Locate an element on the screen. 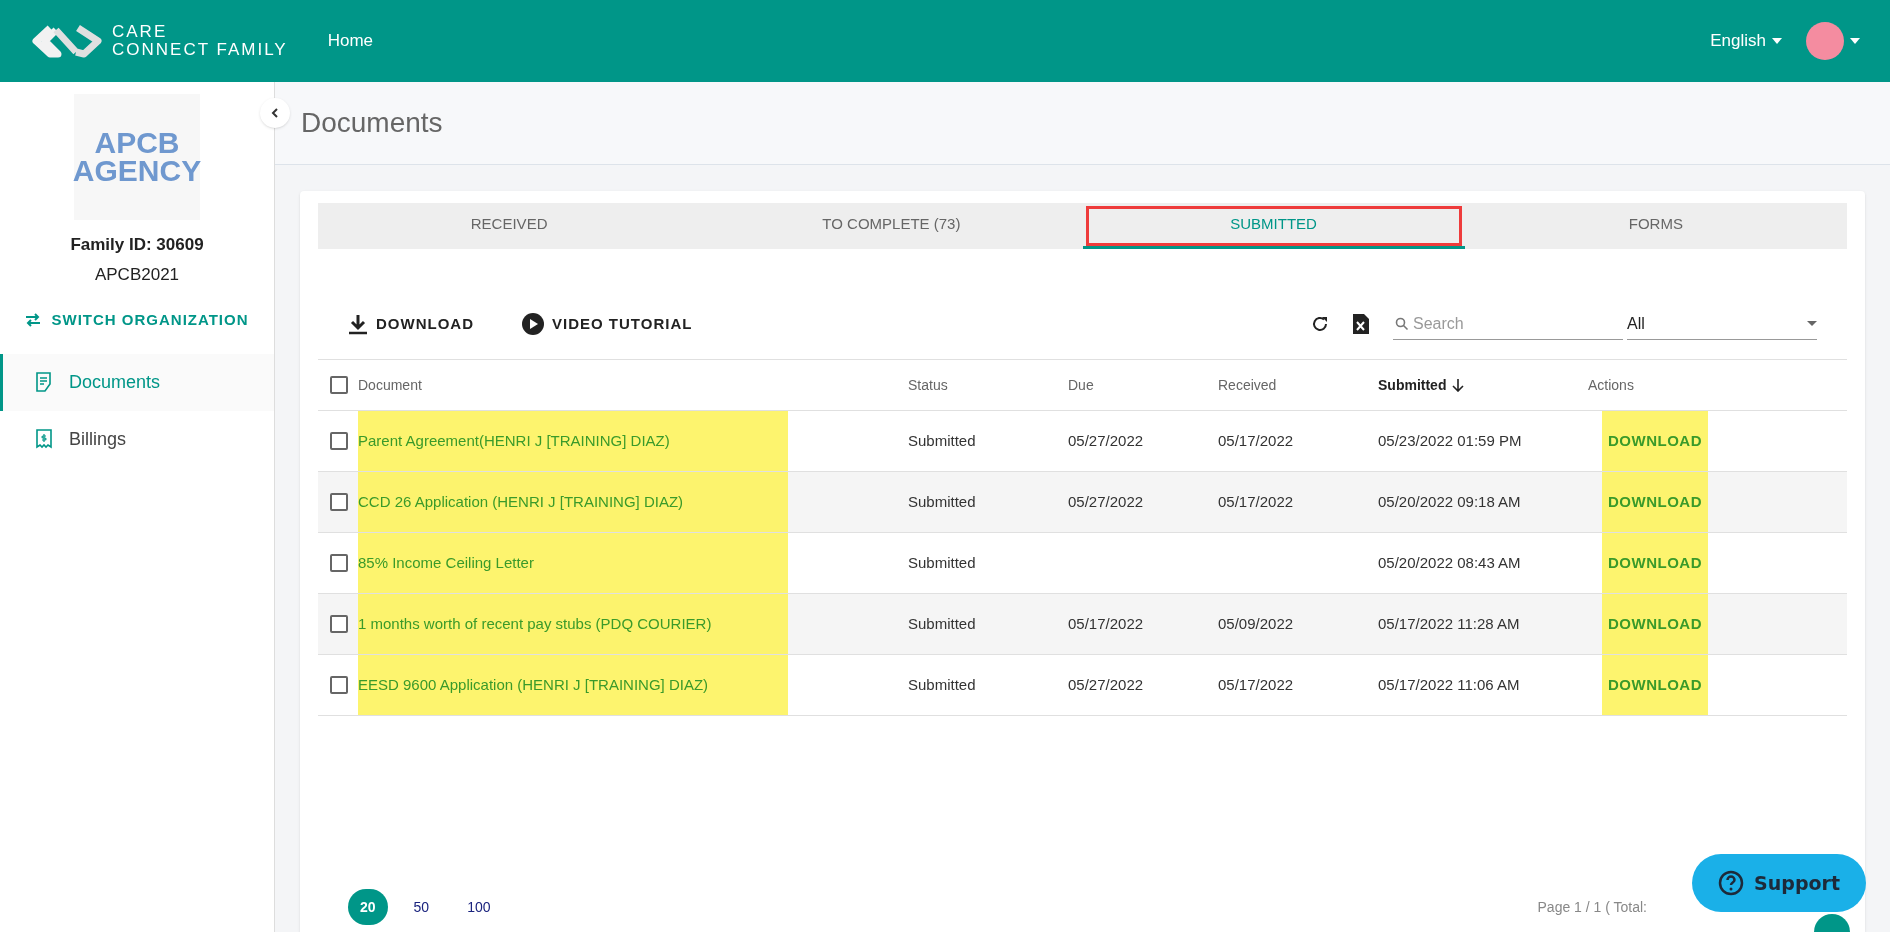  search-icon is located at coordinates (1402, 324).